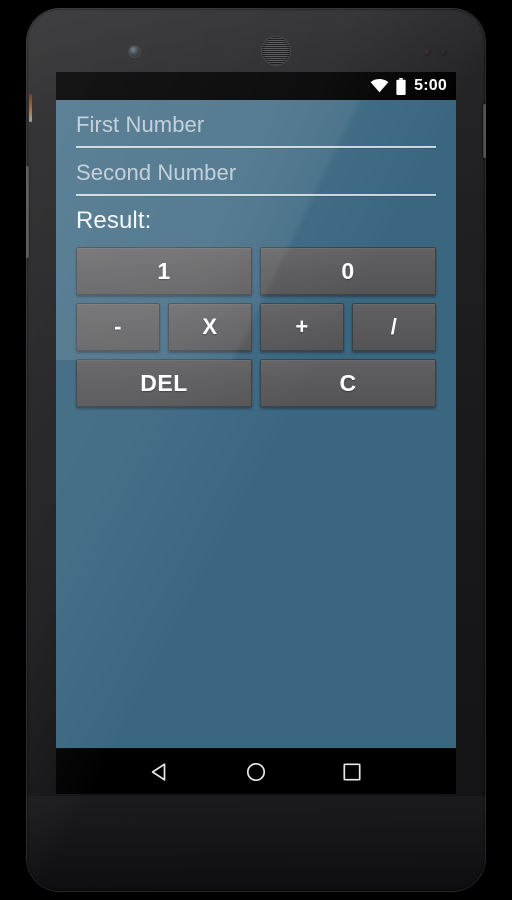  Describe the element at coordinates (27, 212) in the screenshot. I see `volume-rocker-button` at that location.